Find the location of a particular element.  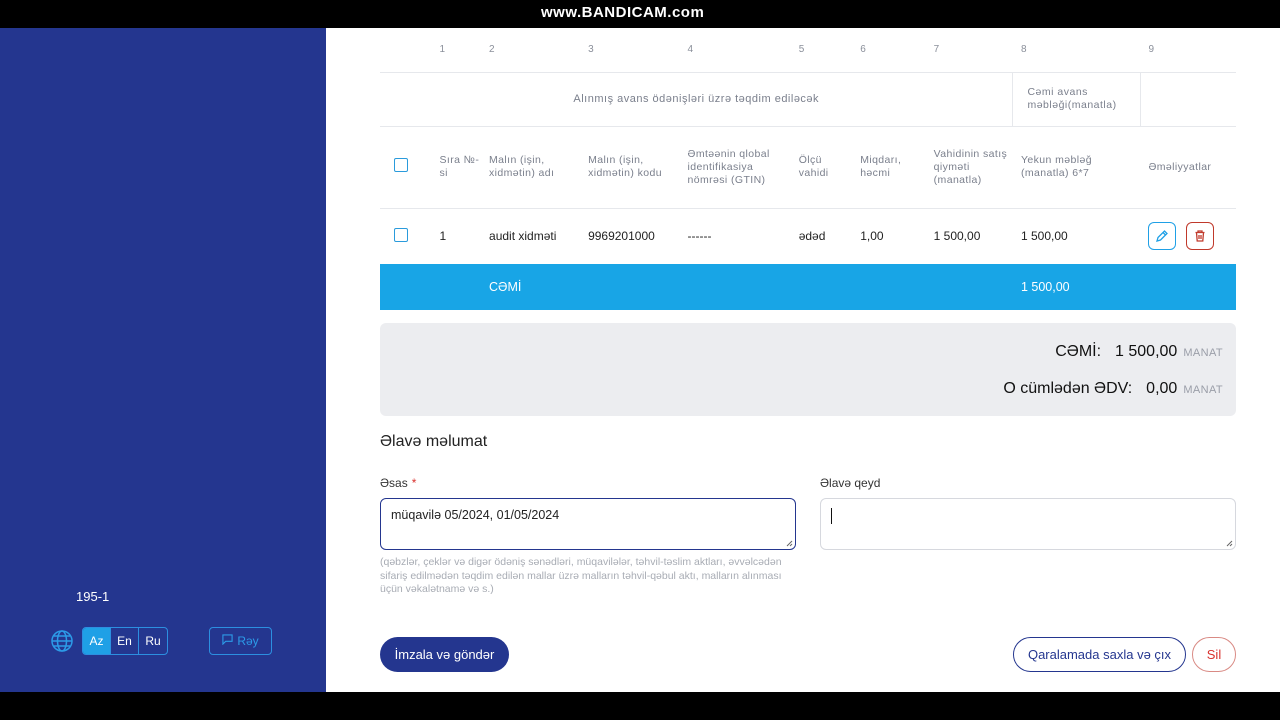

required-marker: * is located at coordinates (414, 483).